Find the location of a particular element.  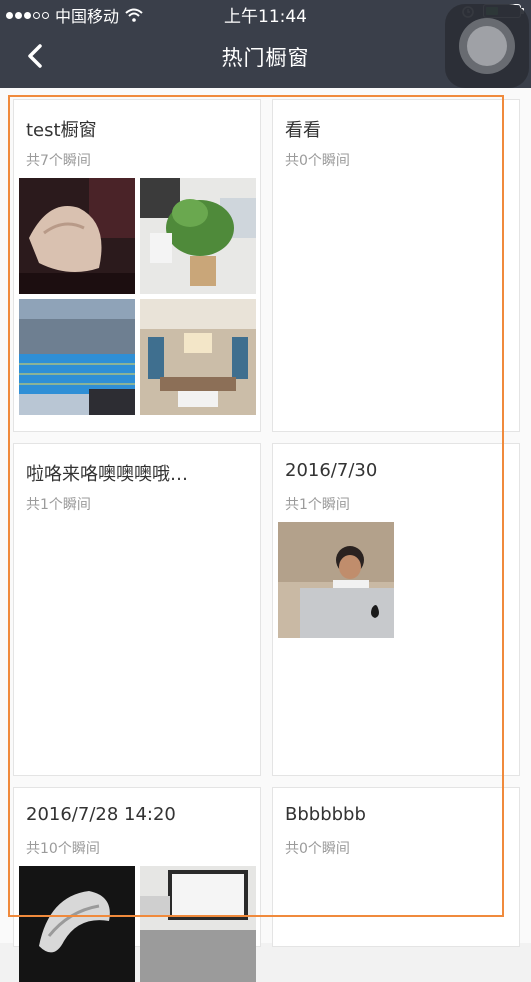

window-card: Bbbbbbb 共0个瞬间 is located at coordinates (396, 867).